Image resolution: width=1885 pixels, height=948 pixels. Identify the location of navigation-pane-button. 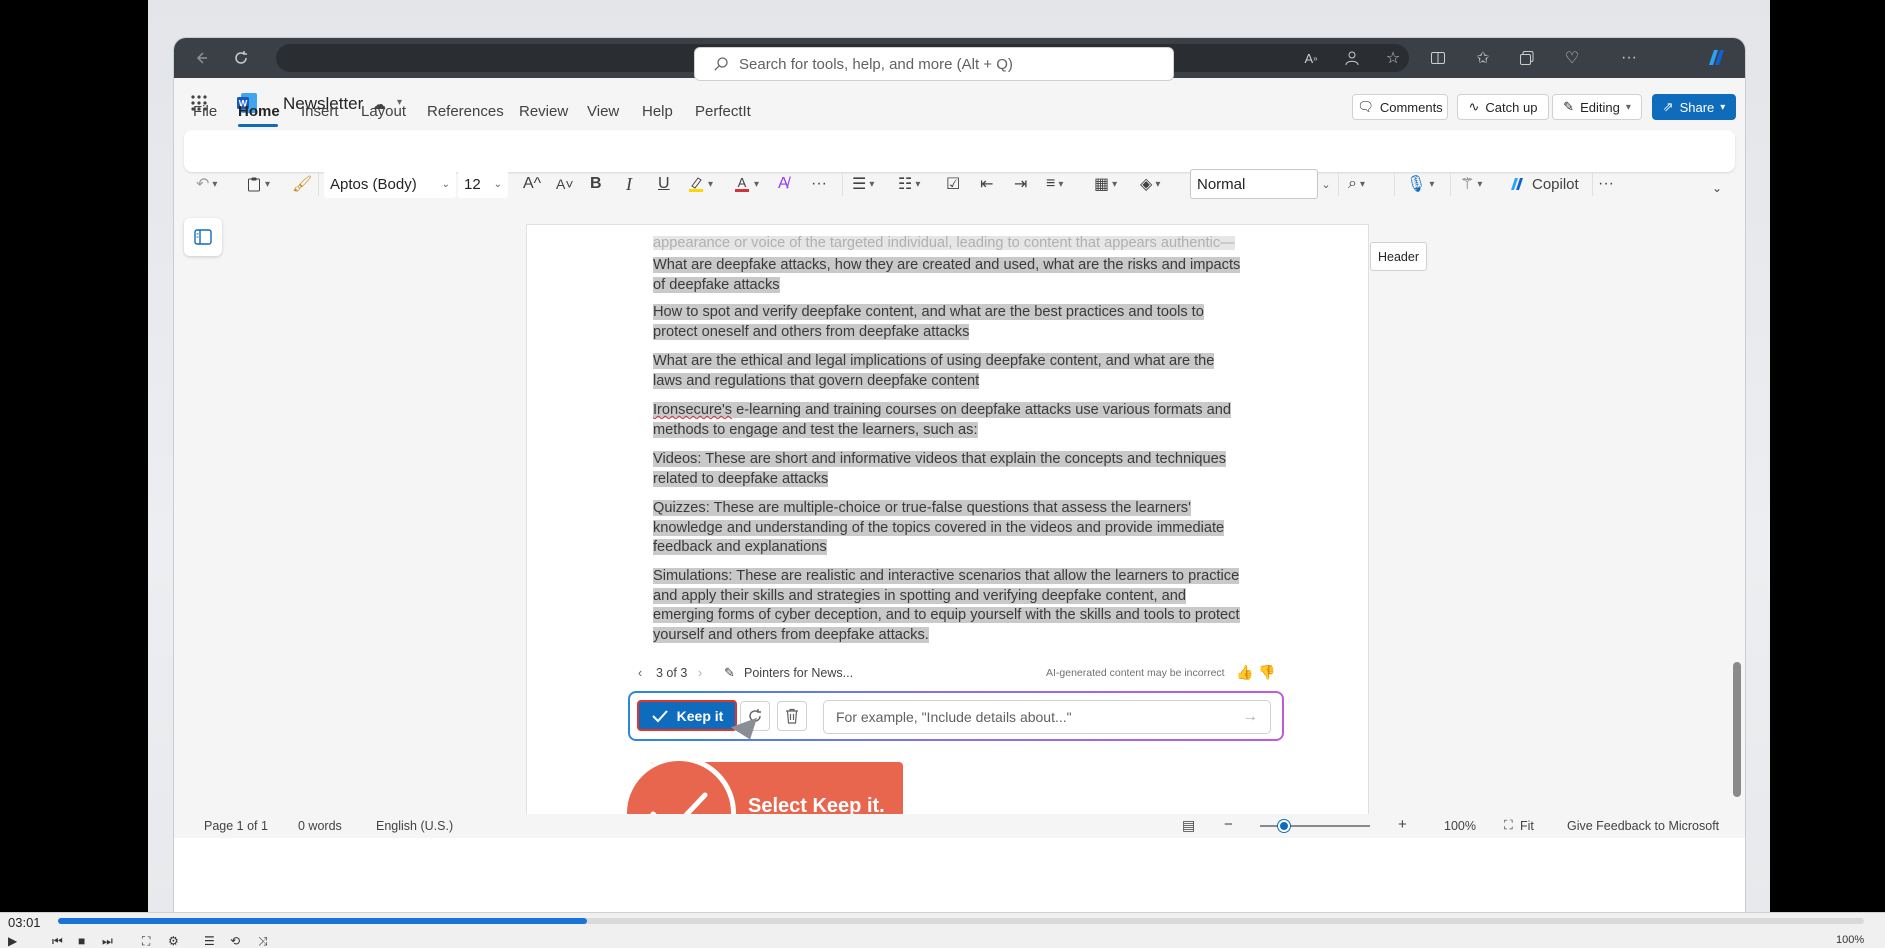
(203, 237).